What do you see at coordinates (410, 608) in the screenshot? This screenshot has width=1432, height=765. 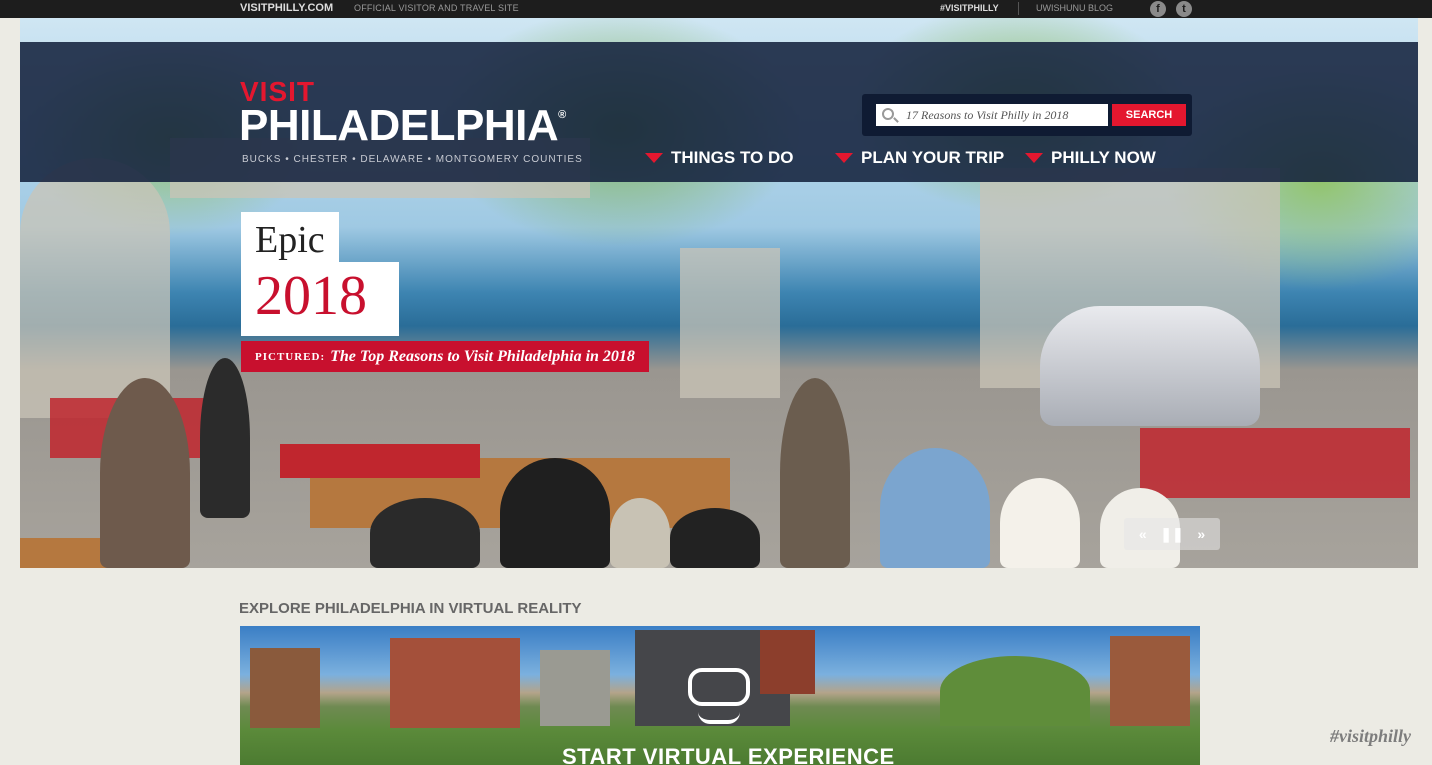 I see `vr-section-heading: EXPLORE PHILADELPHIA IN VIRTUAL REALITY` at bounding box center [410, 608].